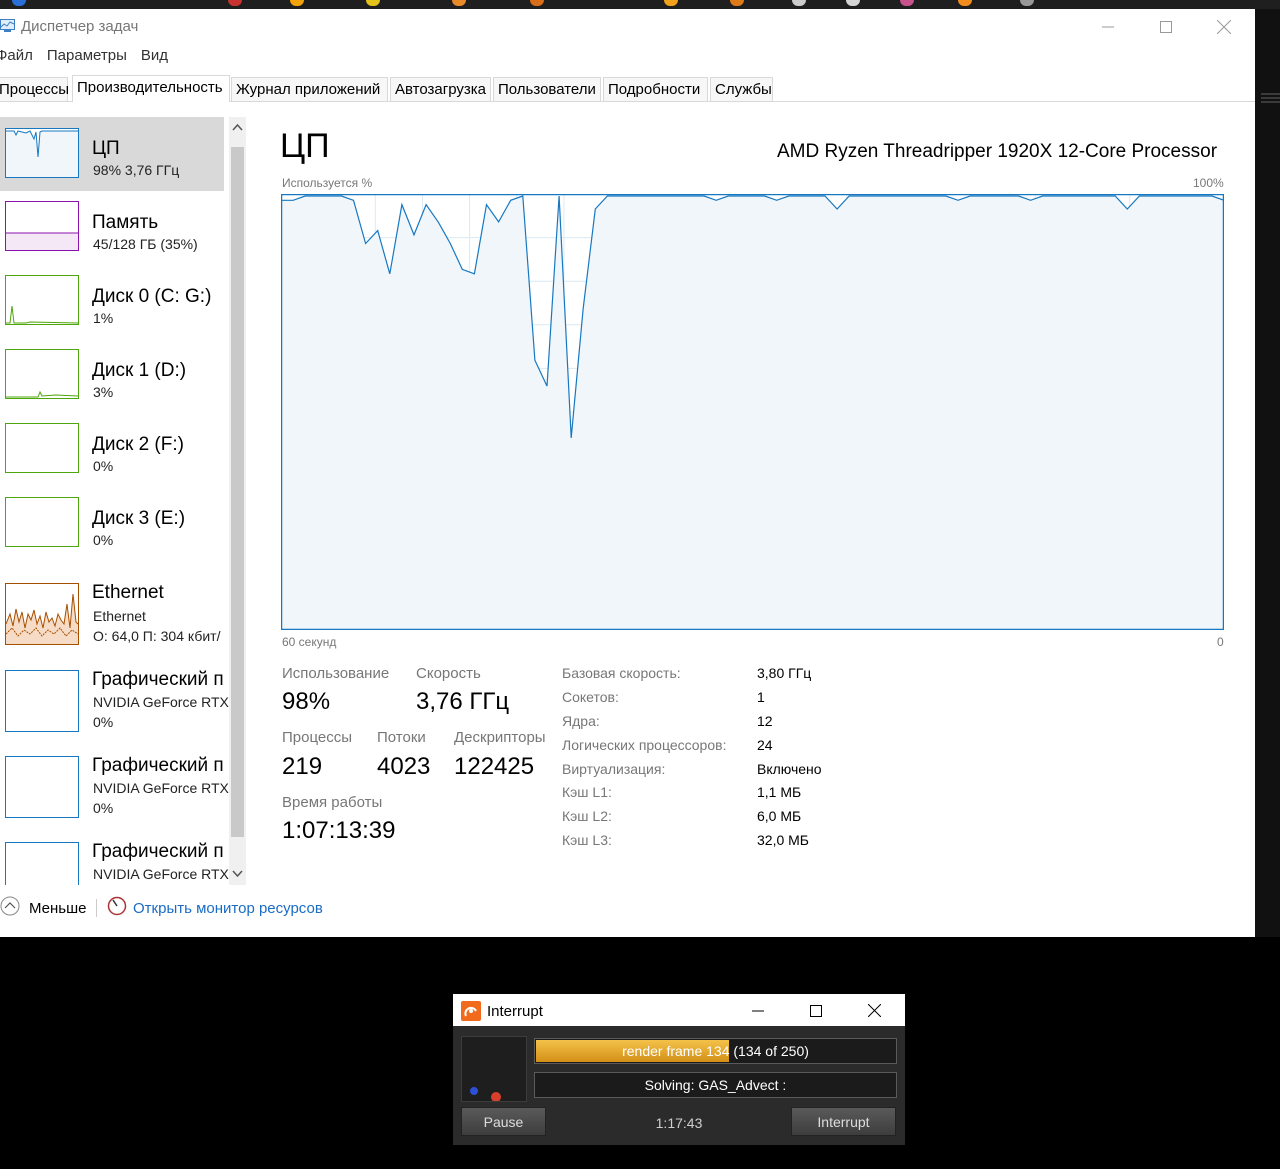 Image resolution: width=1280 pixels, height=1169 pixels. What do you see at coordinates (154, 55) in the screenshot?
I see `menu-view: Вид` at bounding box center [154, 55].